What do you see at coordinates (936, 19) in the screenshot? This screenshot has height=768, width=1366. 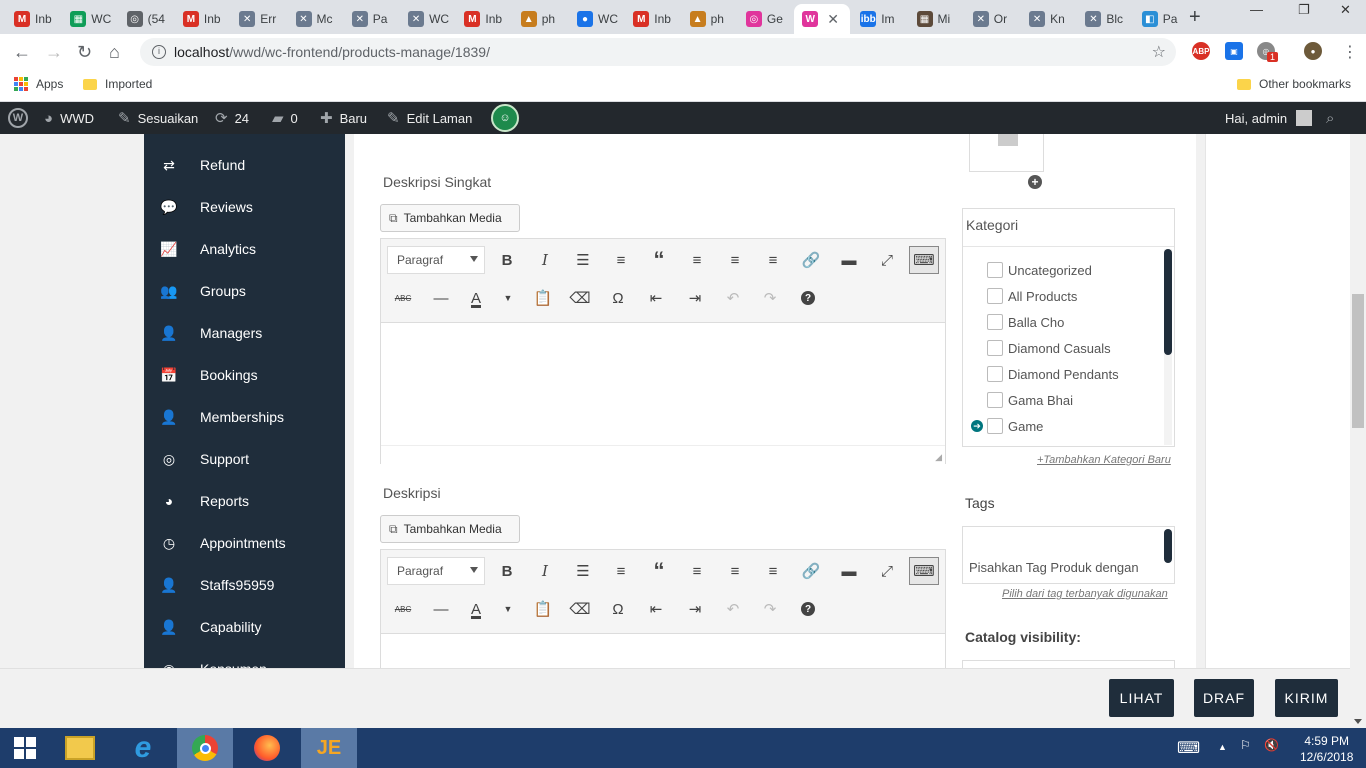 I see `browser-tab: ▦ Mi` at bounding box center [936, 19].